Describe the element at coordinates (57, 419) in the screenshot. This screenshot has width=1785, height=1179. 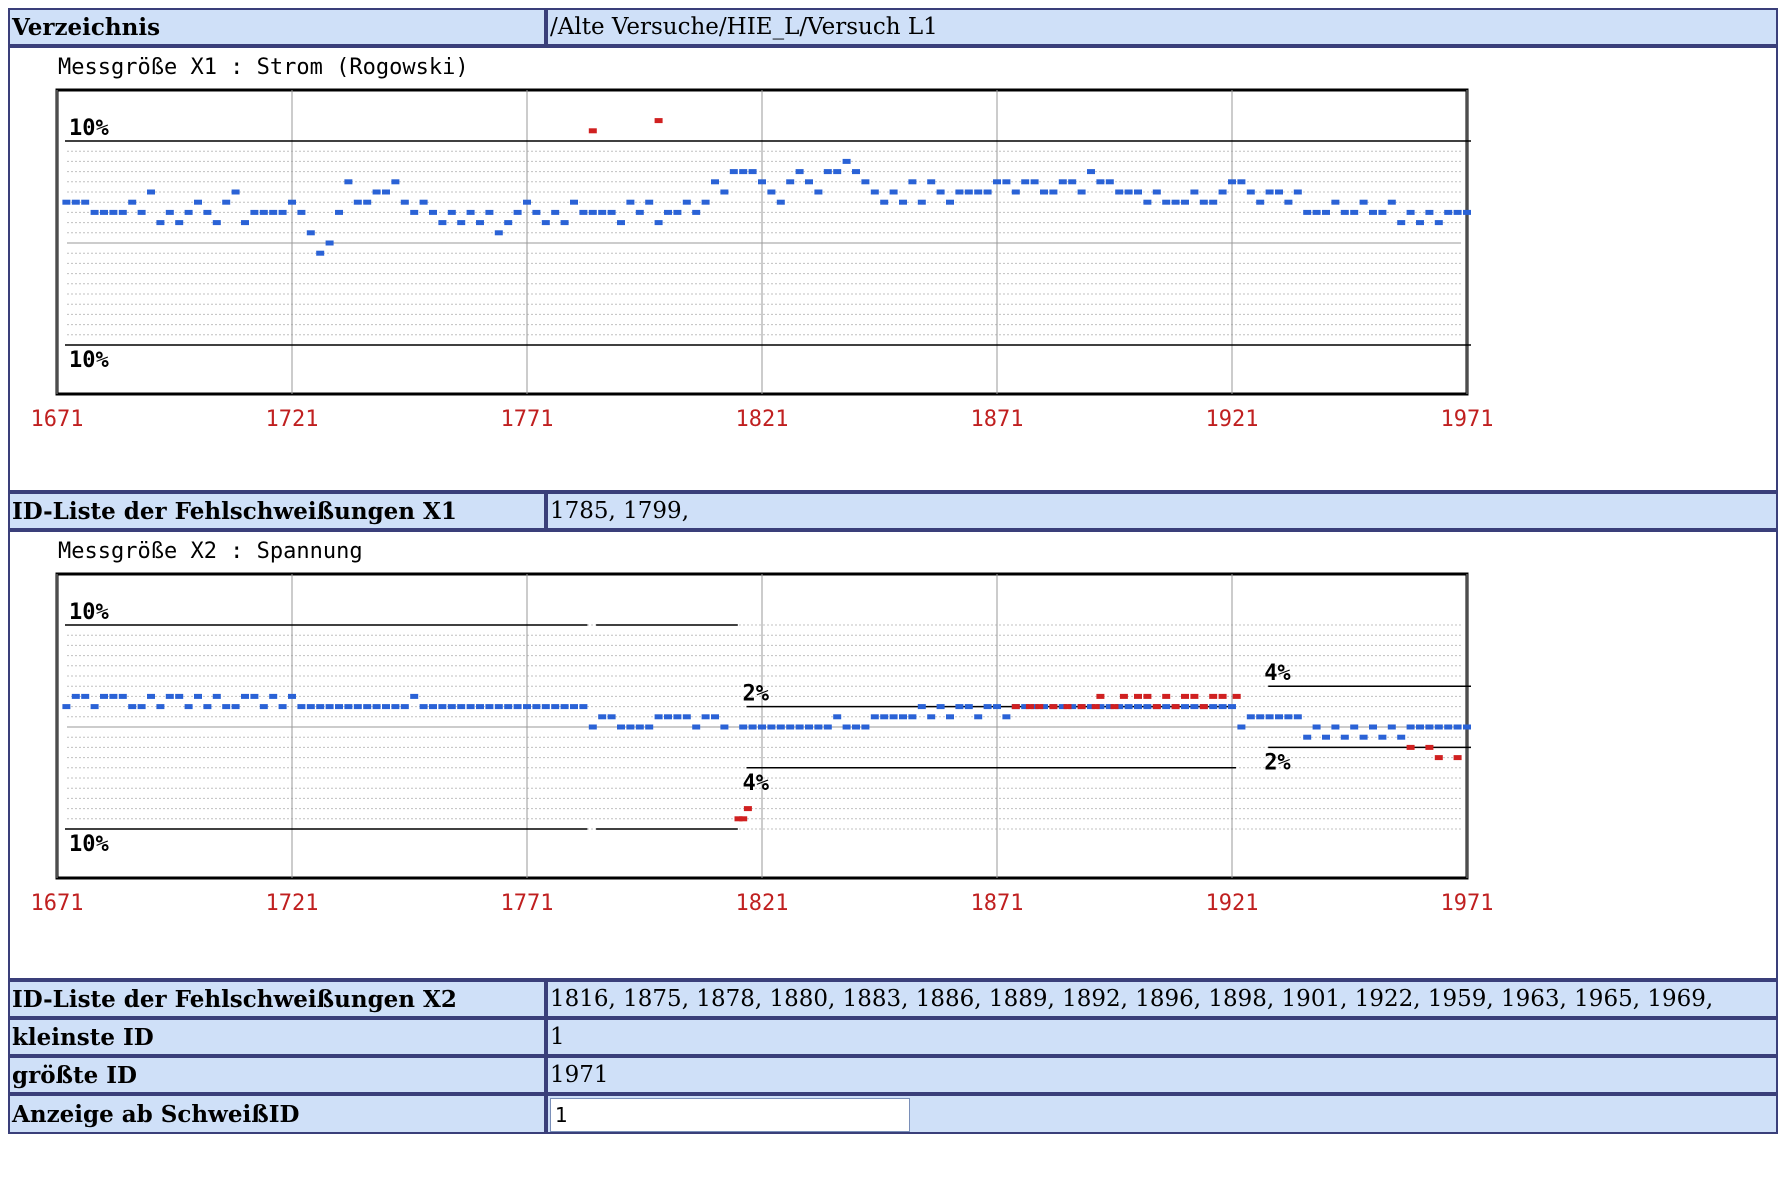
I see `chart1-x-tick-label: 1671` at that location.